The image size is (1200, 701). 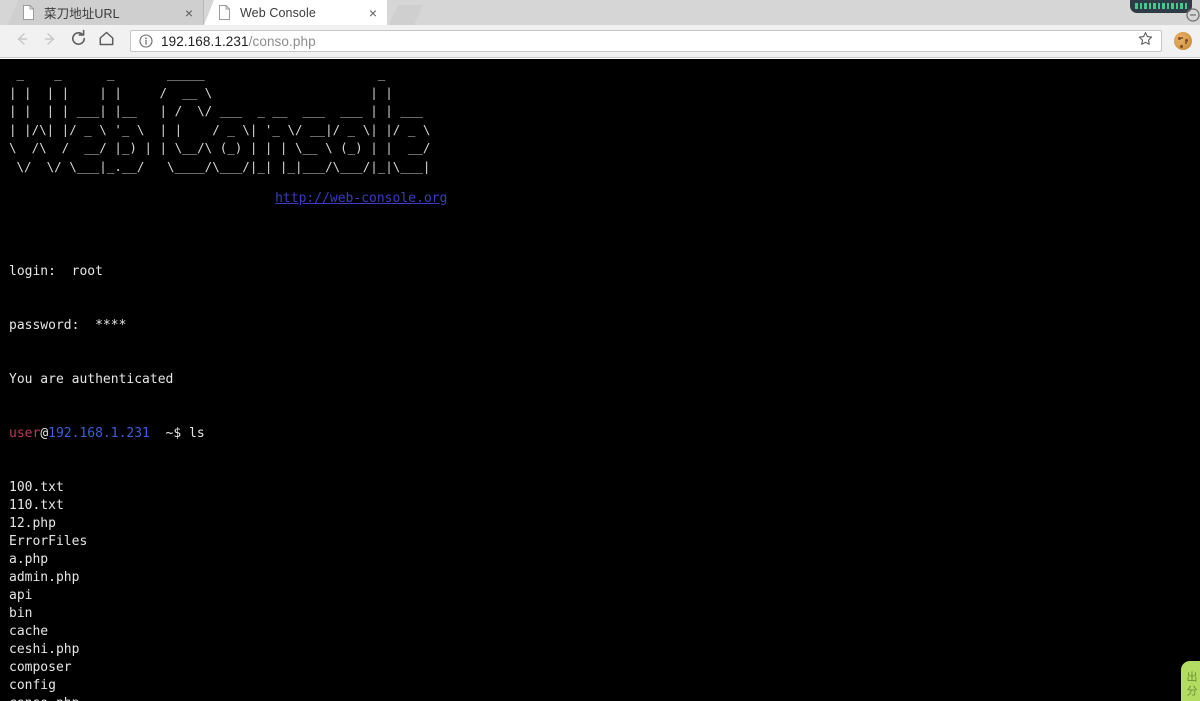 I want to click on url-text: 192.168.1.231/conso.php, so click(x=648, y=41).